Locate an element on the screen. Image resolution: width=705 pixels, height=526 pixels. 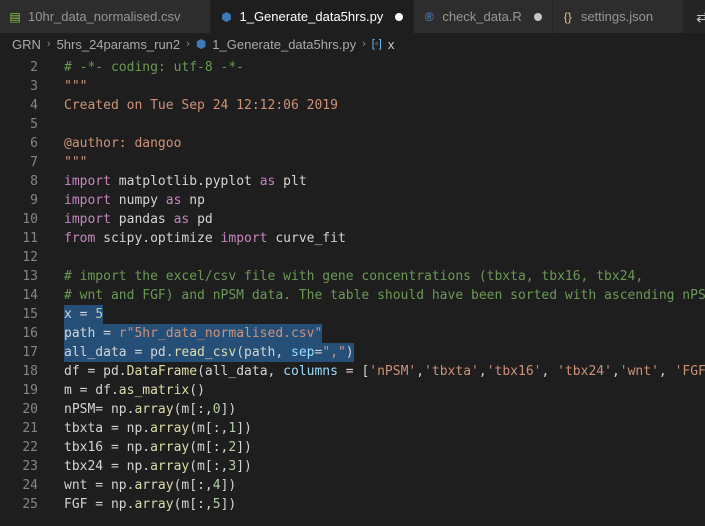
code-token: import is located at coordinates (87, 200).